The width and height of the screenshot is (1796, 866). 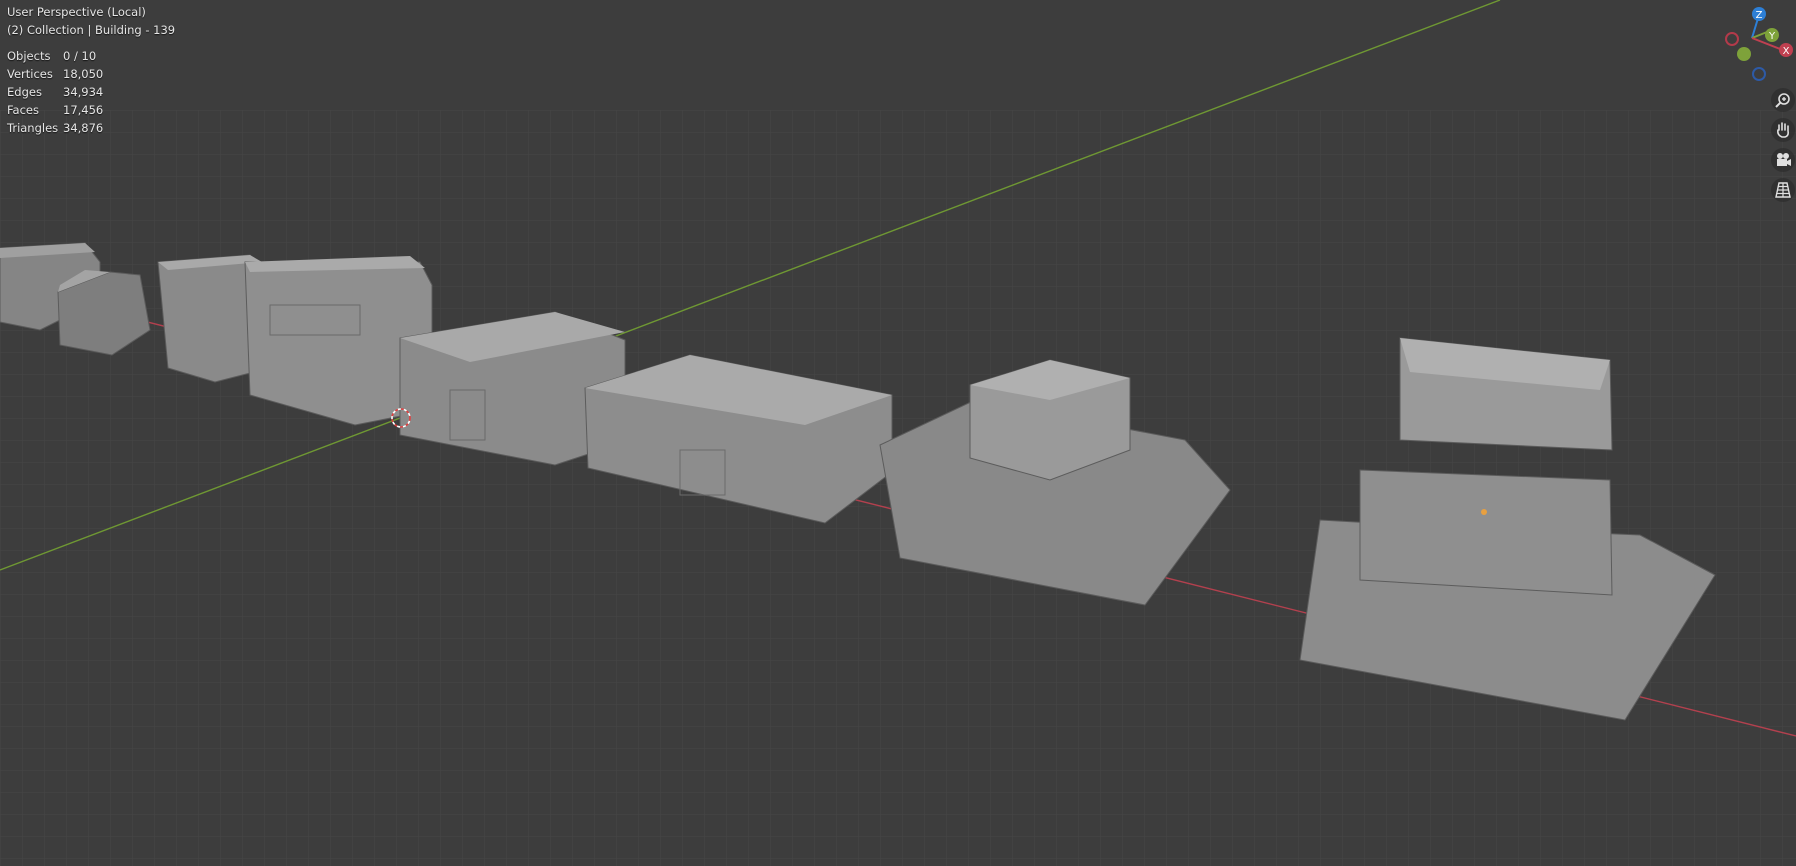 I want to click on grid-icon, so click(x=1783, y=190).